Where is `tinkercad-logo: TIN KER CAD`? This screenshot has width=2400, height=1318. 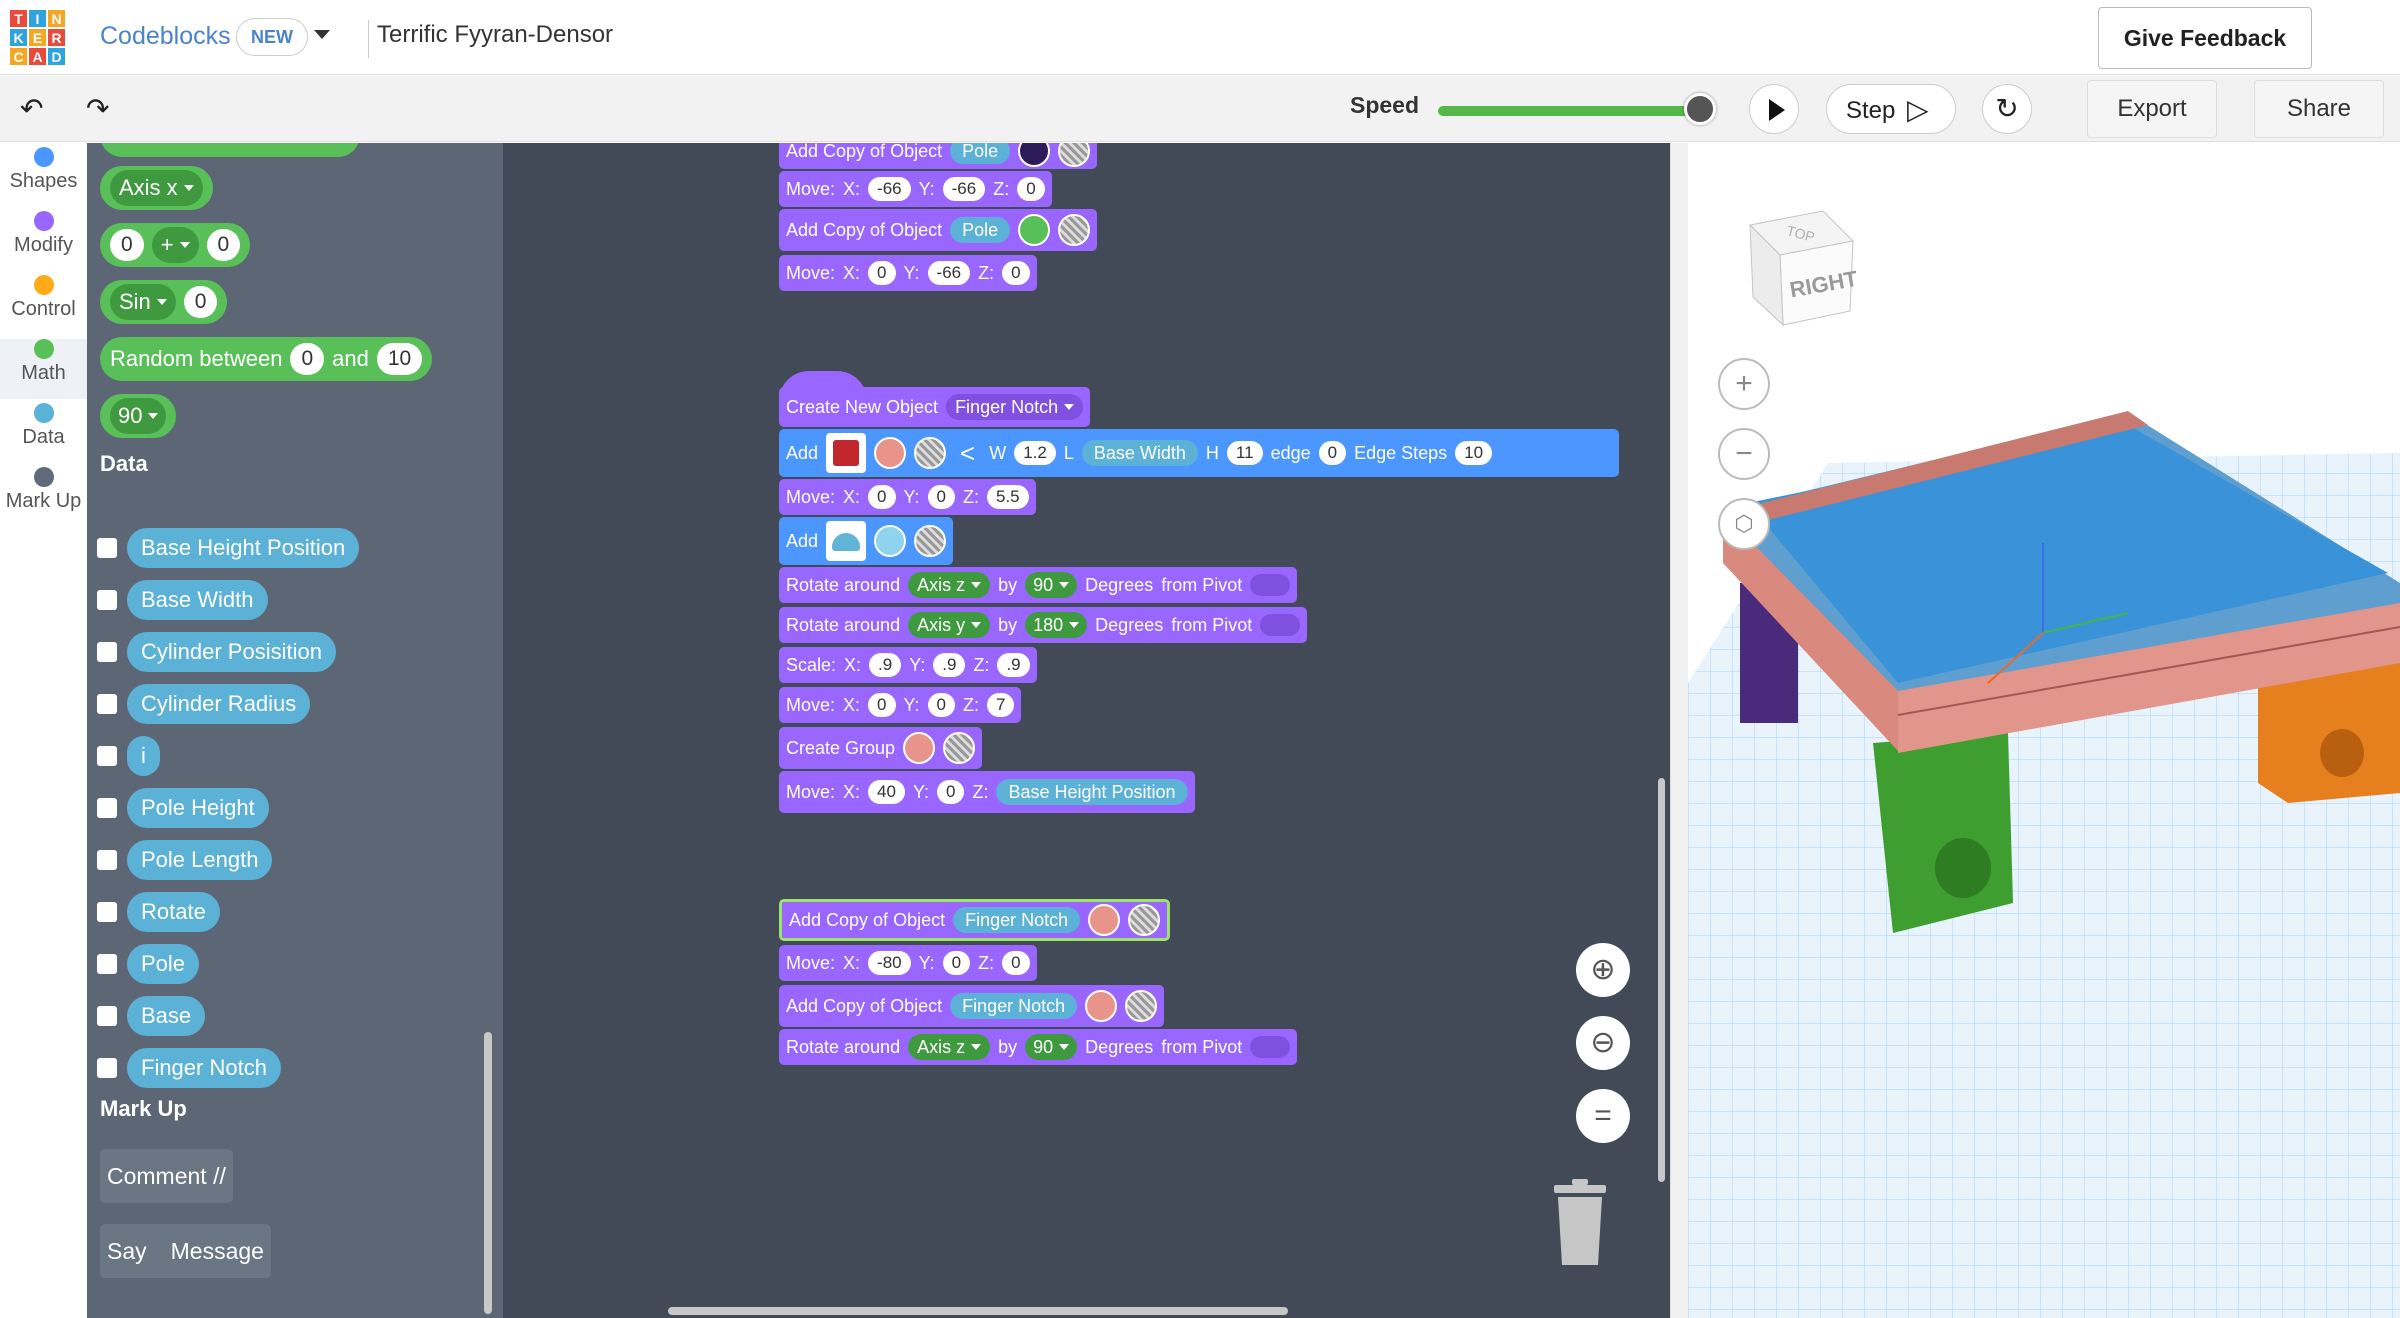
tinkercad-logo: TIN KER CAD is located at coordinates (37, 37).